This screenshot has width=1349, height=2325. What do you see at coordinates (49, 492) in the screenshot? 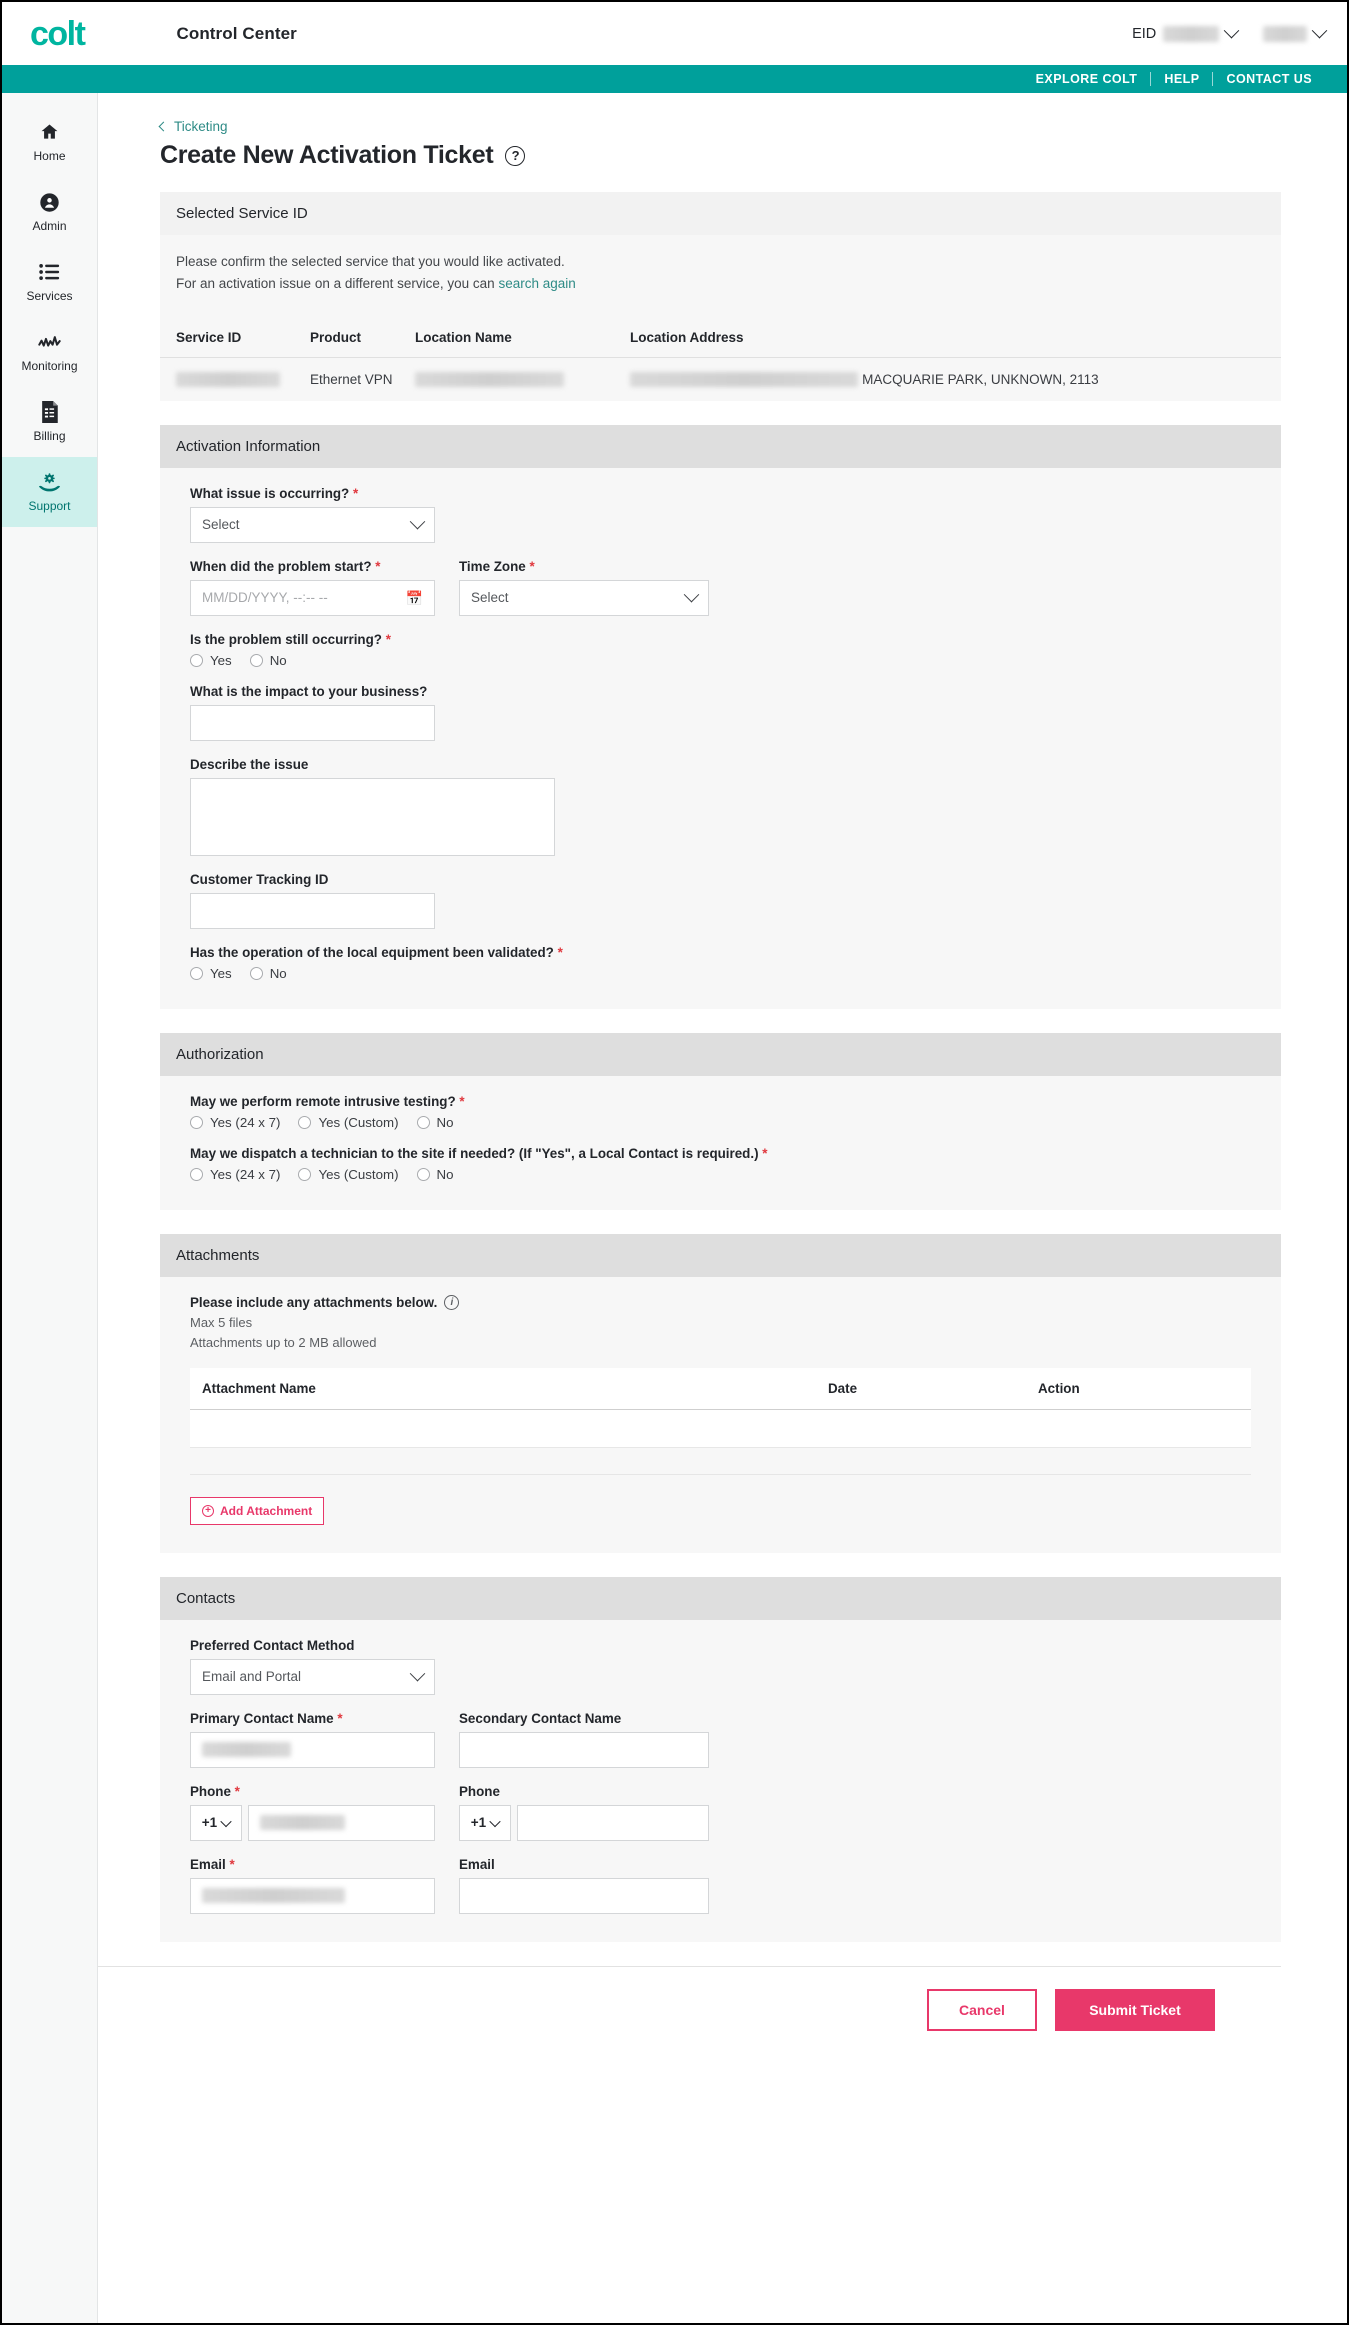
I see `sidebar-item-support: Support` at bounding box center [49, 492].